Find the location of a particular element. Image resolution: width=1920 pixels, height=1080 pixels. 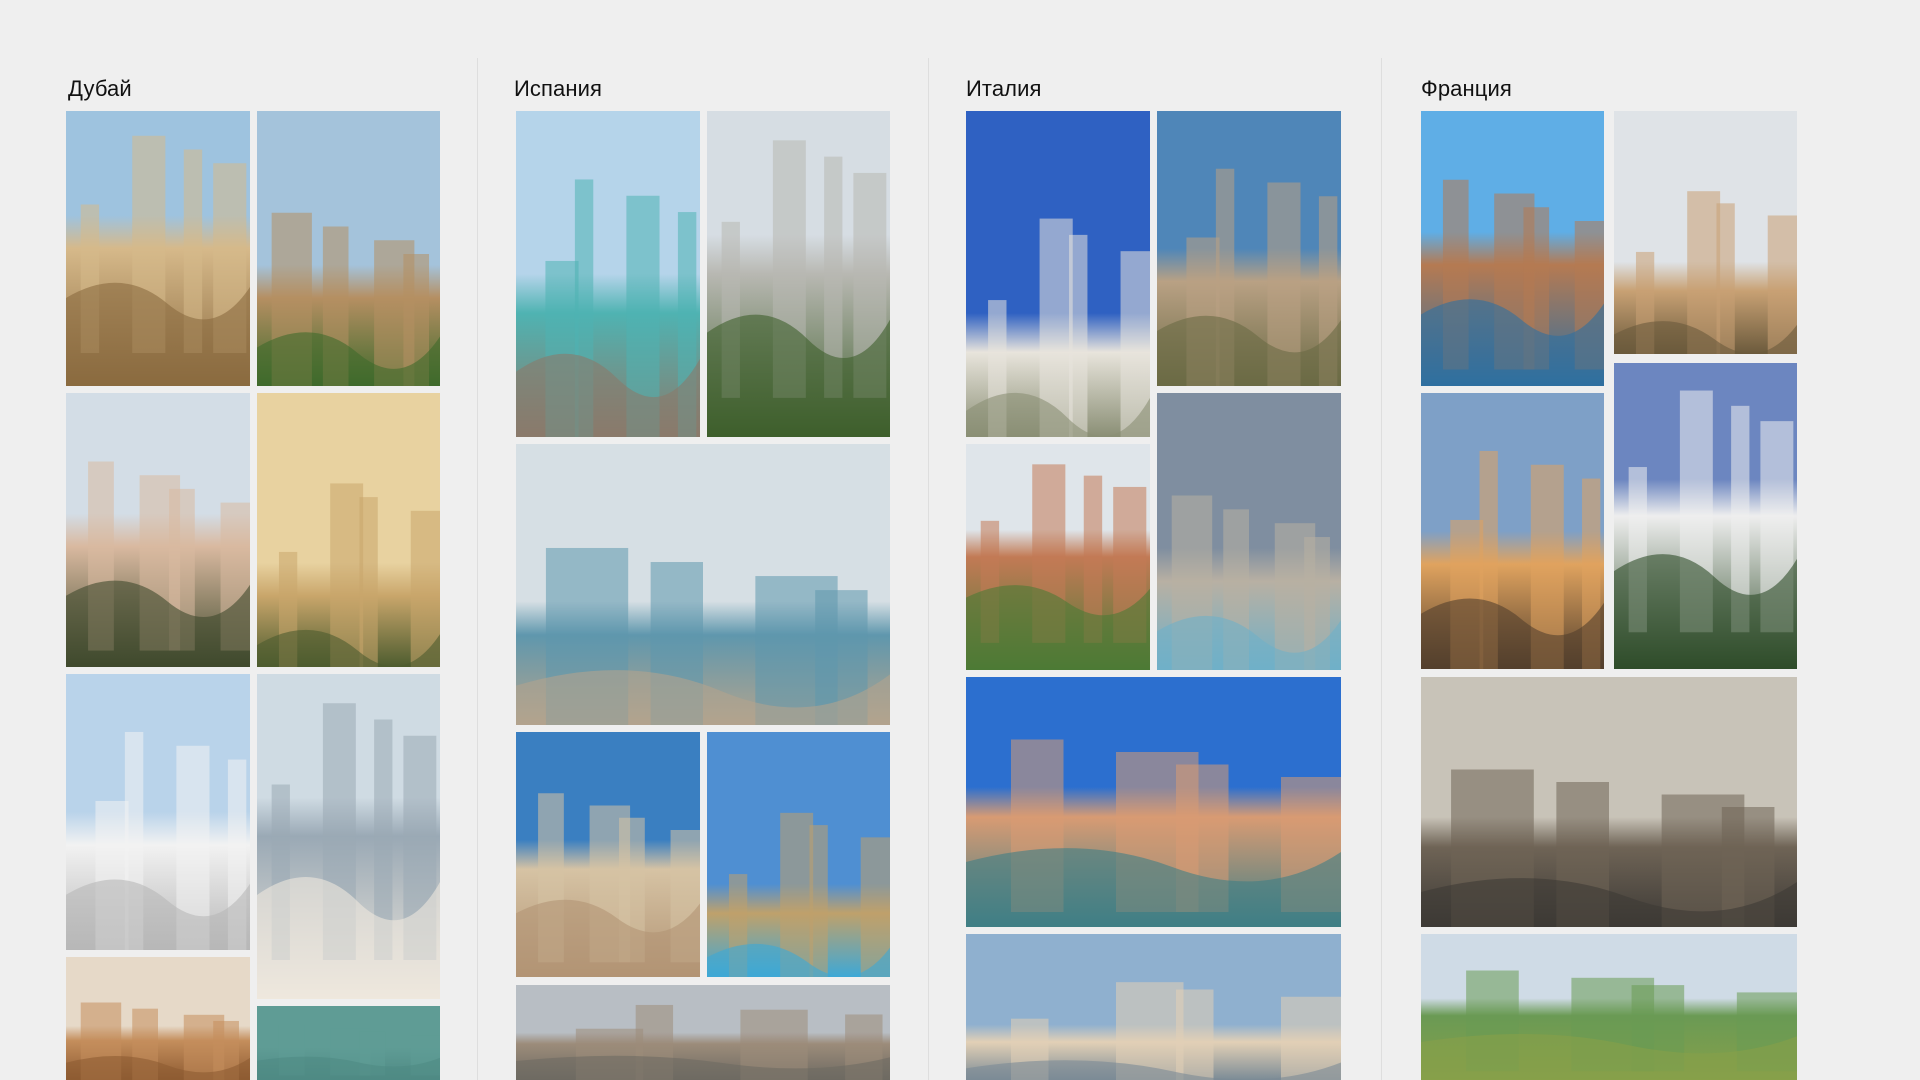

photo-france-champagne-road is located at coordinates (1705, 232).